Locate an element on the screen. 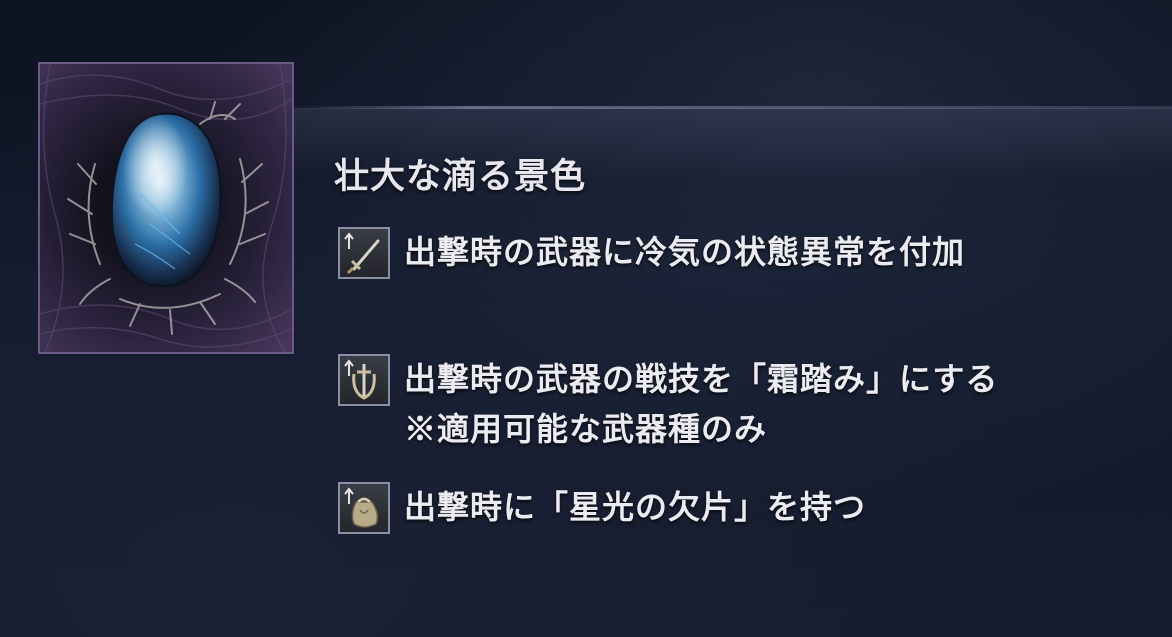 This screenshot has height=637, width=1172. effect-row: 出撃時に「星光の欠片」を持つ is located at coordinates (602, 508).